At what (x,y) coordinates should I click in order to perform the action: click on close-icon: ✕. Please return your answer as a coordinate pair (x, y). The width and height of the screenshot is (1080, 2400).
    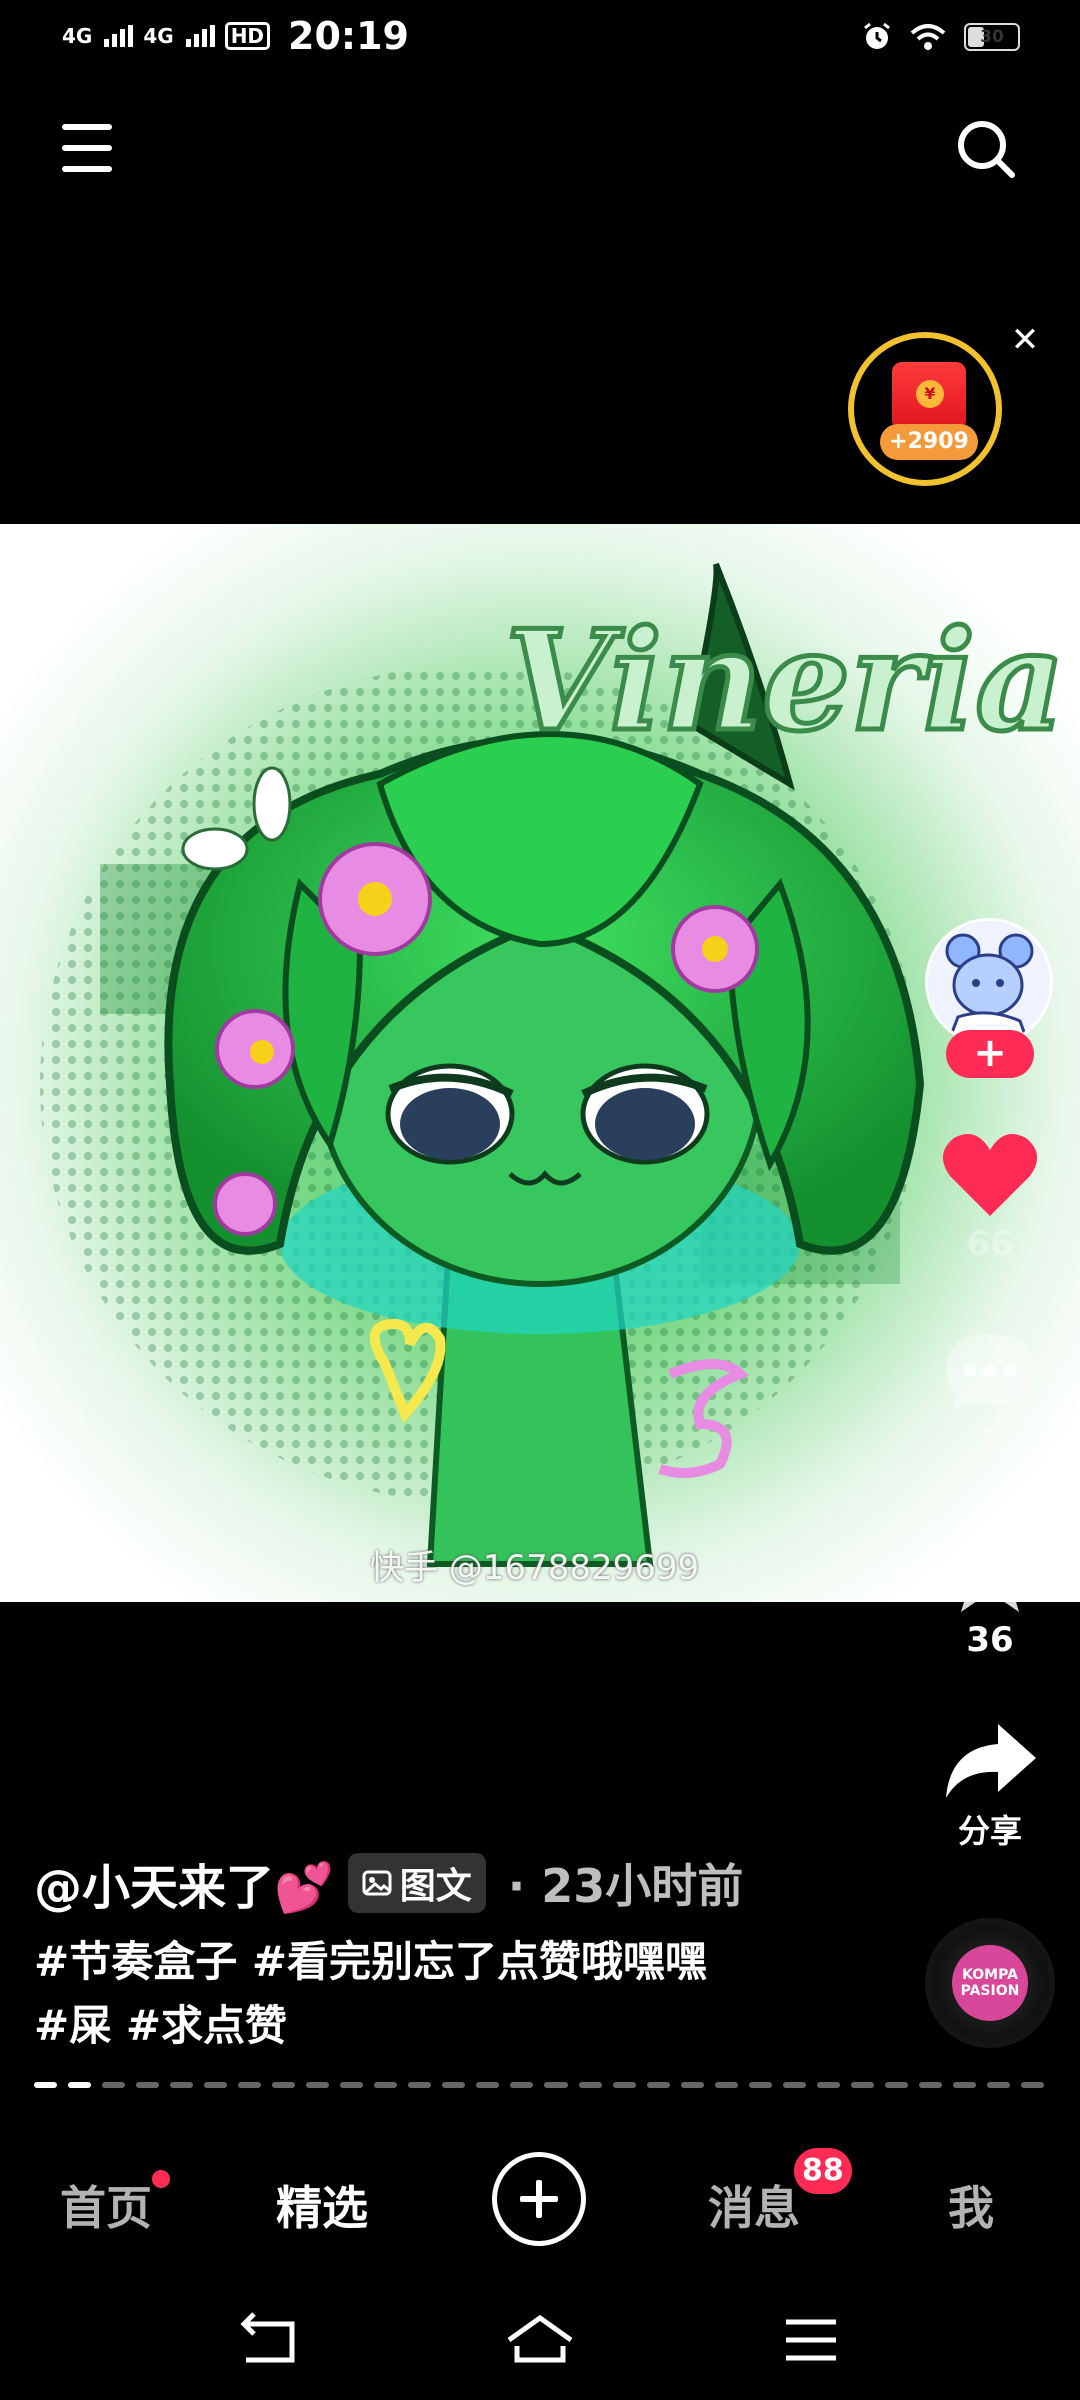
    Looking at the image, I should click on (1025, 340).